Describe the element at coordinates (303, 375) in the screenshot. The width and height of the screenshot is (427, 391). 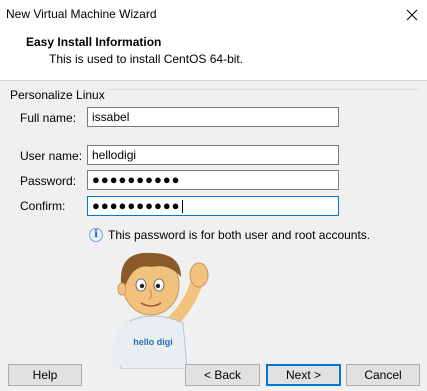
I see `next-button: Next >` at that location.